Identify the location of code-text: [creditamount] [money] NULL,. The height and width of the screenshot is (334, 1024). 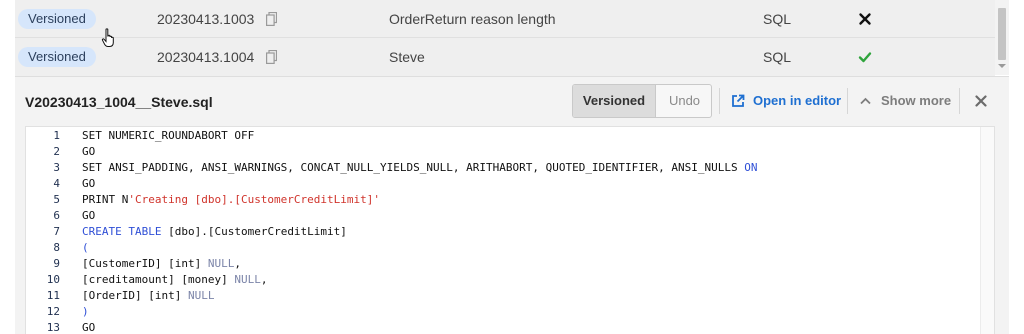
(174, 280).